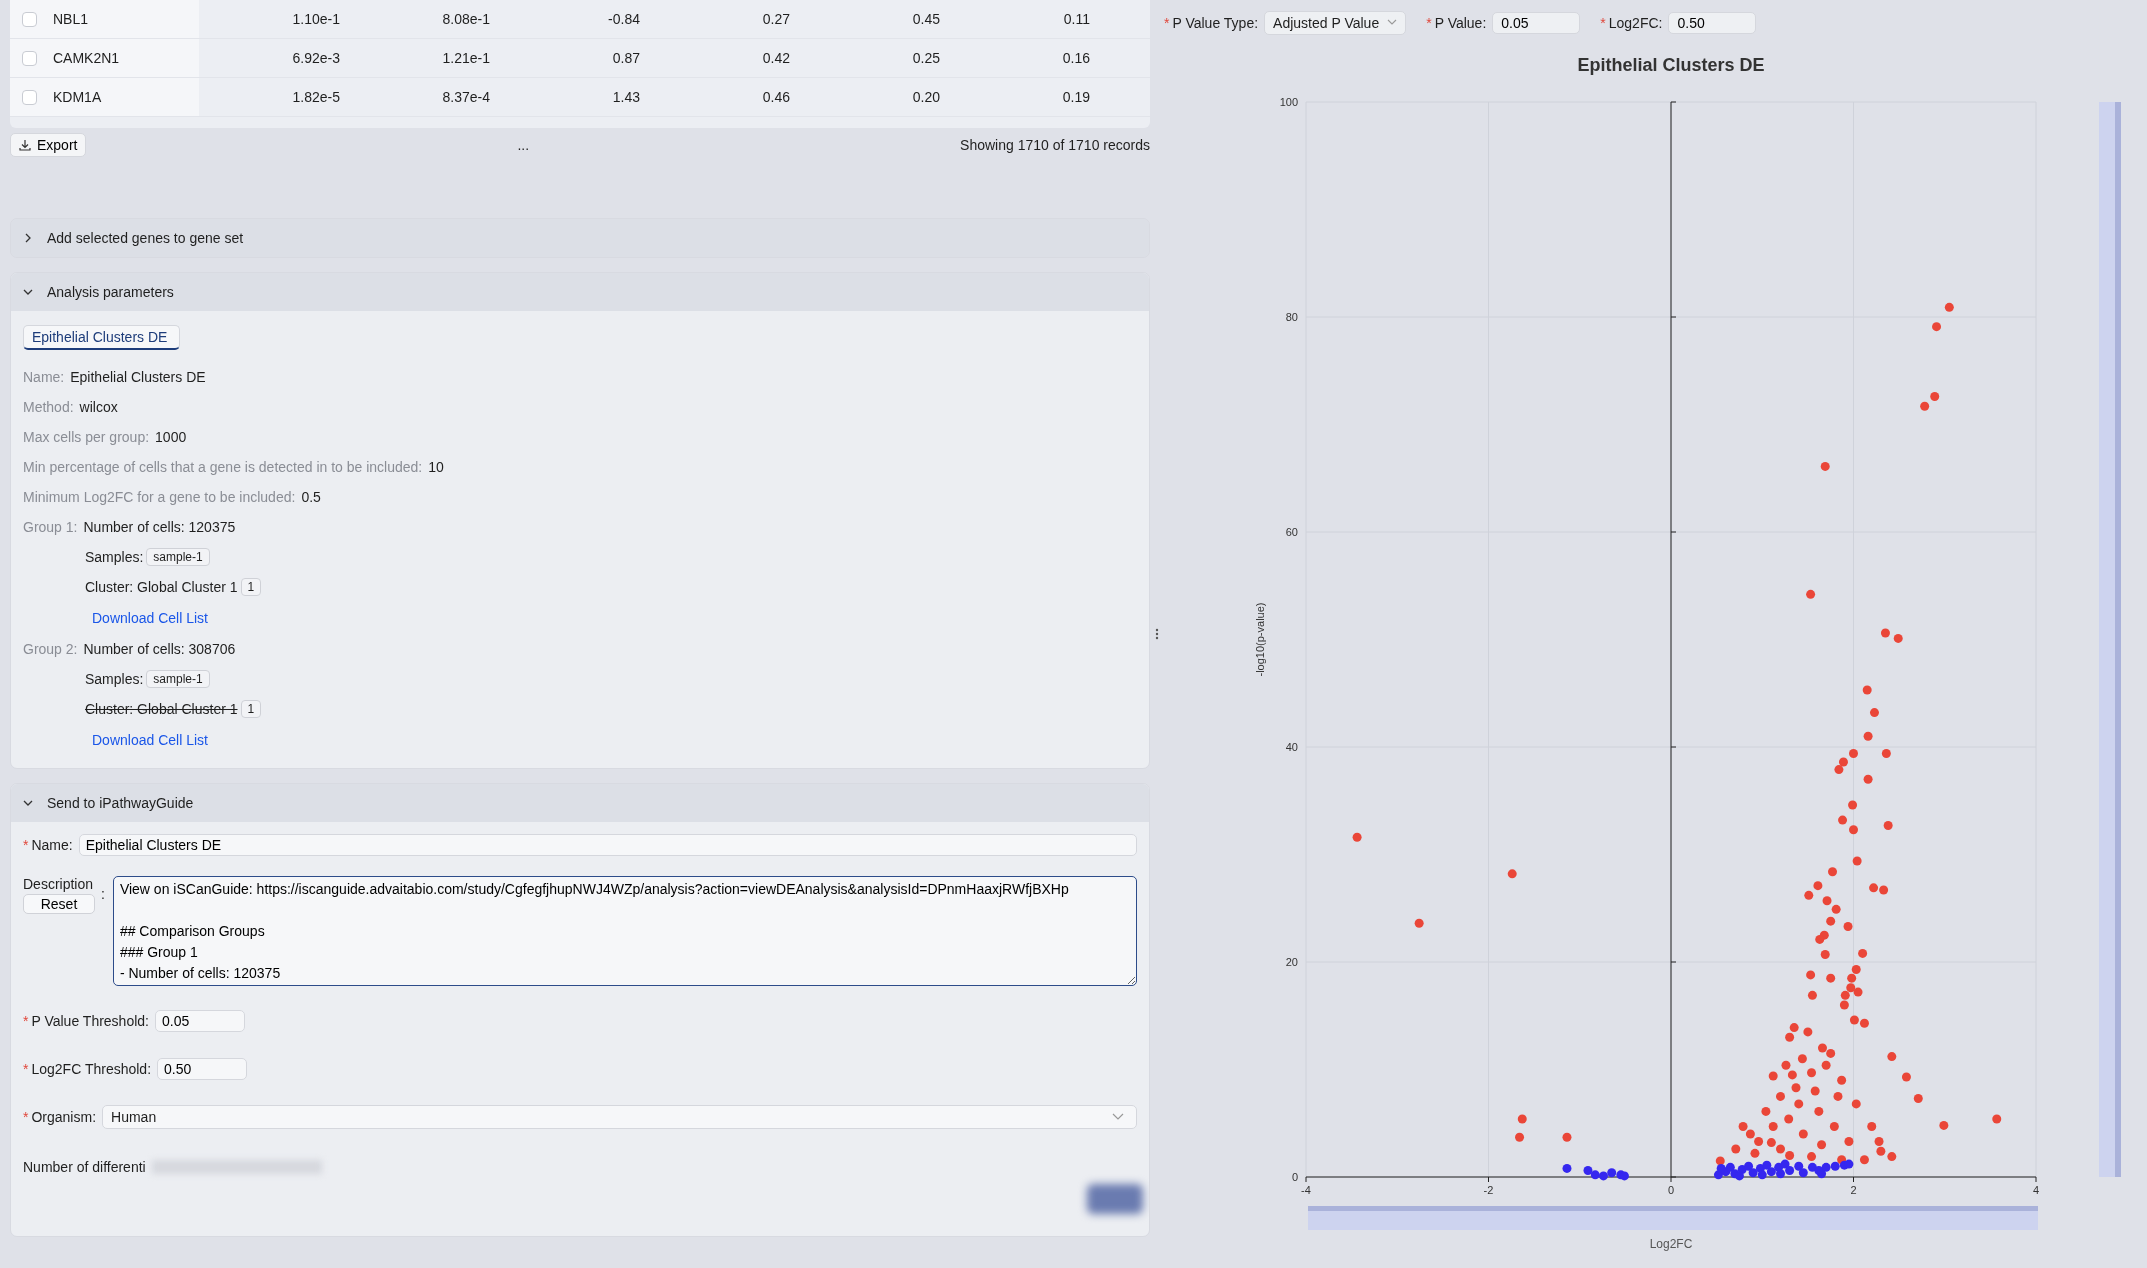 Image resolution: width=2147 pixels, height=1268 pixels. Describe the element at coordinates (138, 377) in the screenshot. I see `field-value: Epithelial Clusters DE` at that location.